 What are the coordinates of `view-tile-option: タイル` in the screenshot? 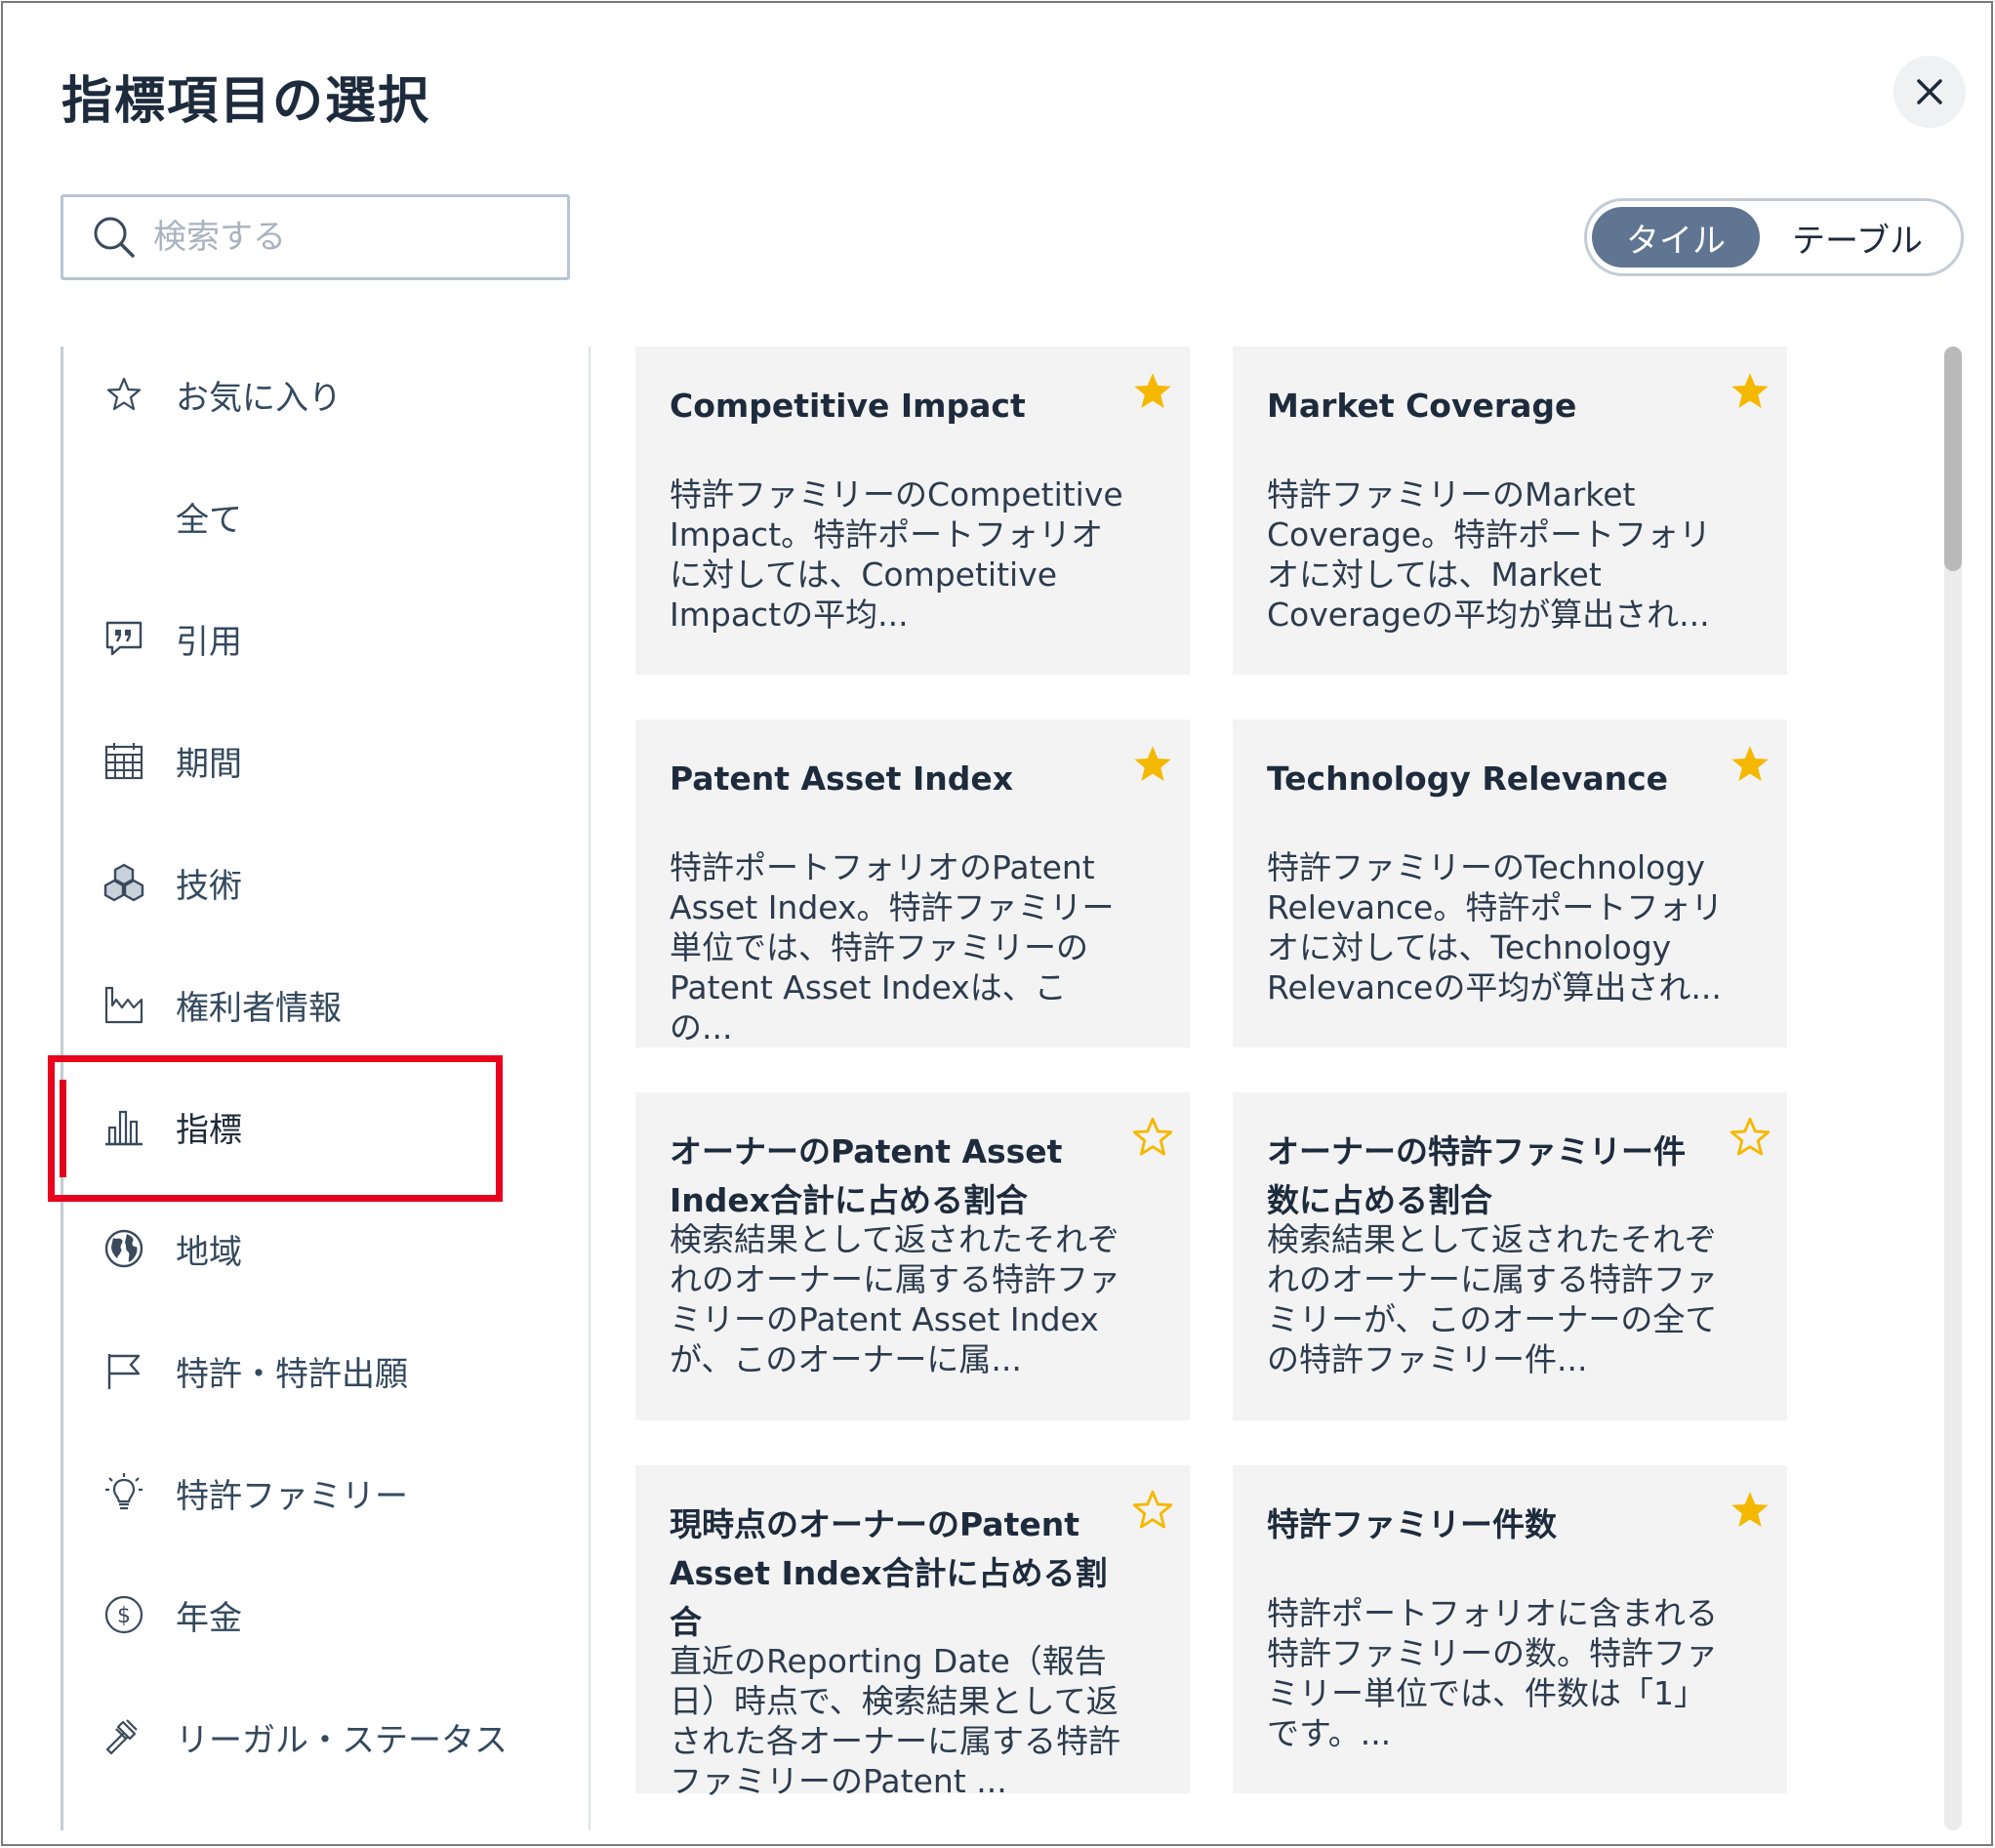 It's located at (1676, 237).